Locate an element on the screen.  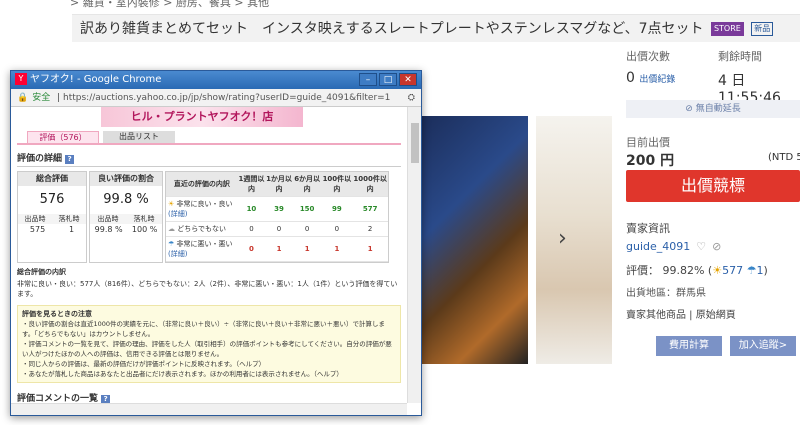
overall-box: 総合評価 576 出品時 落札時 575 1 is located at coordinates (52, 217).